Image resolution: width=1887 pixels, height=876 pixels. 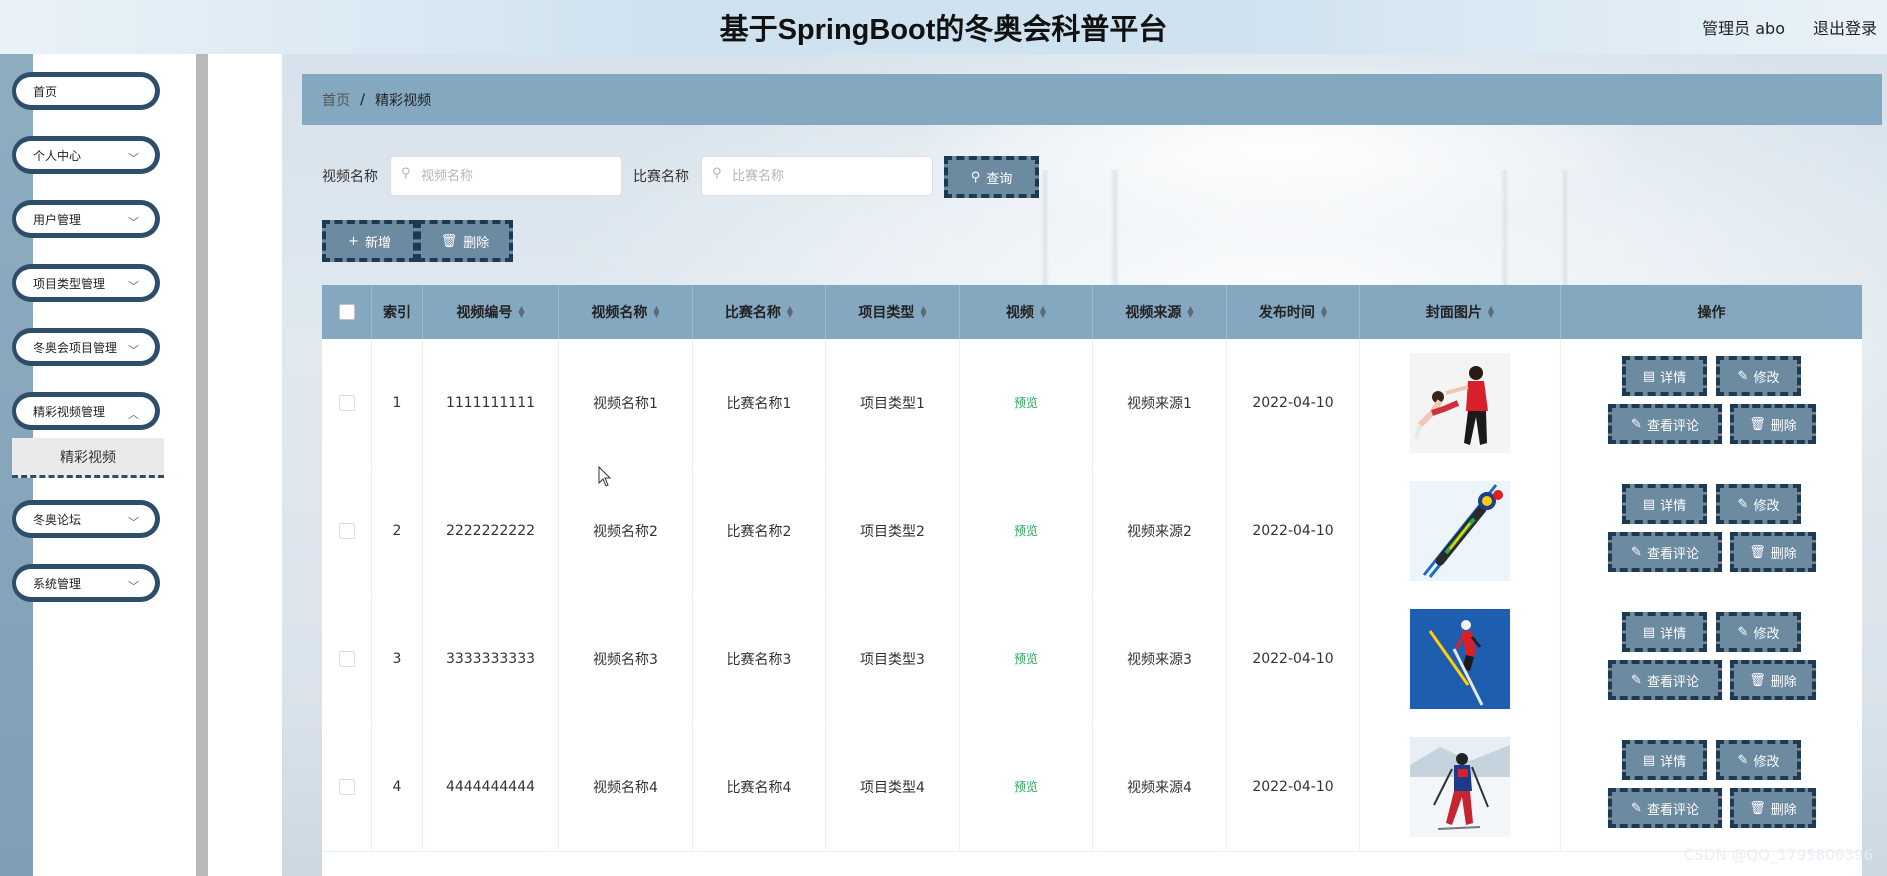 I want to click on project-type-text: 项目类型1, so click(x=892, y=403).